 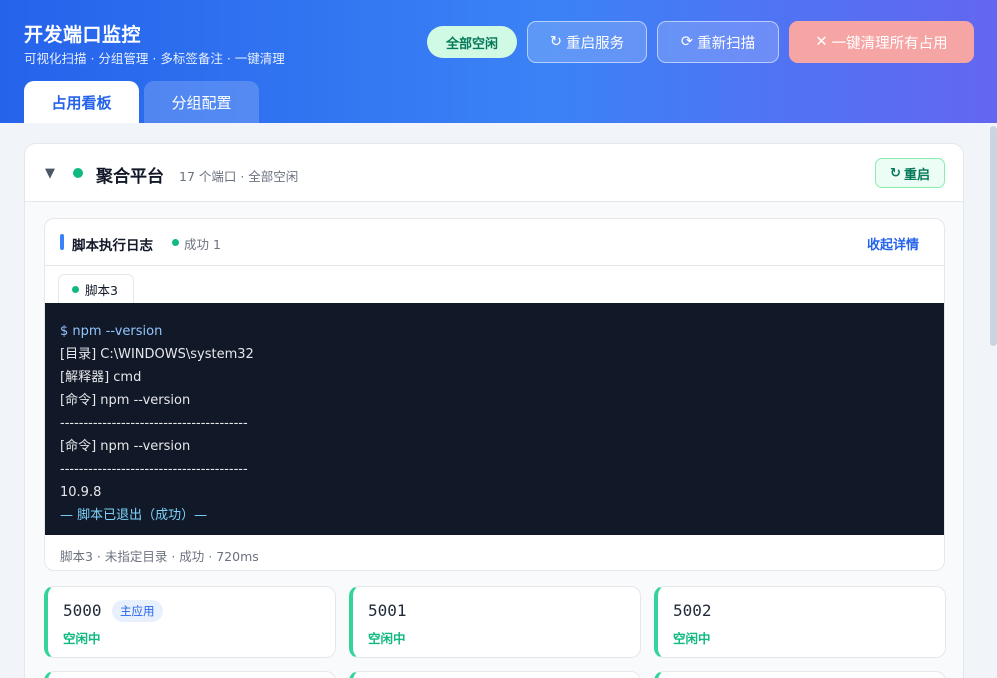 I want to click on clear-all-label: 一键清理所有占用, so click(x=889, y=43).